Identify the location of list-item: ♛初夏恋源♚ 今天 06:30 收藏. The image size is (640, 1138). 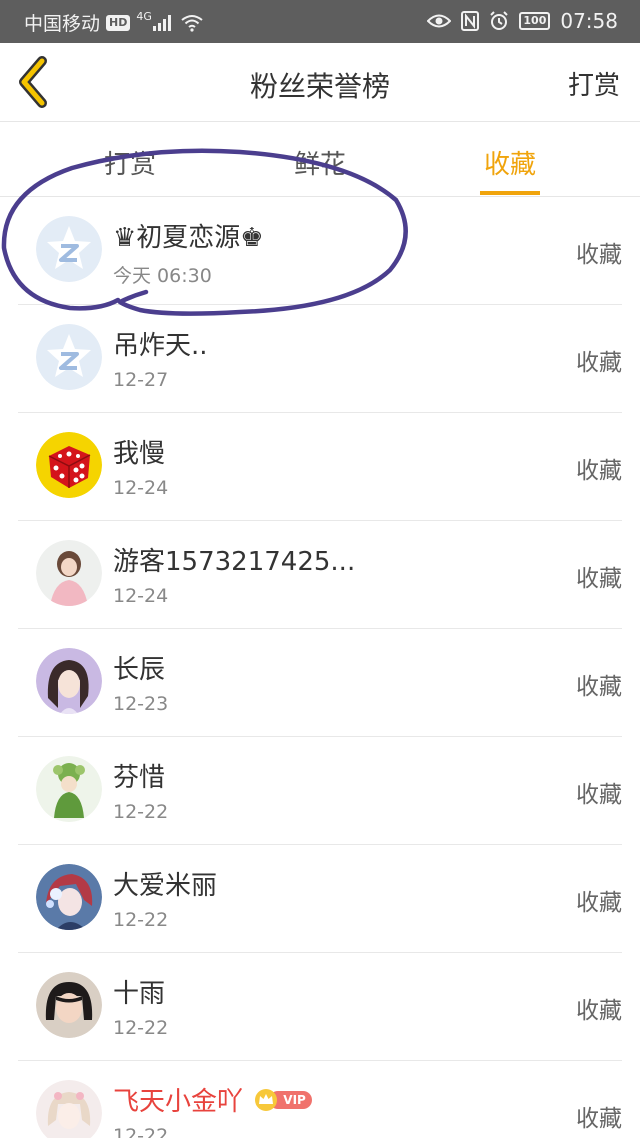
(320, 251).